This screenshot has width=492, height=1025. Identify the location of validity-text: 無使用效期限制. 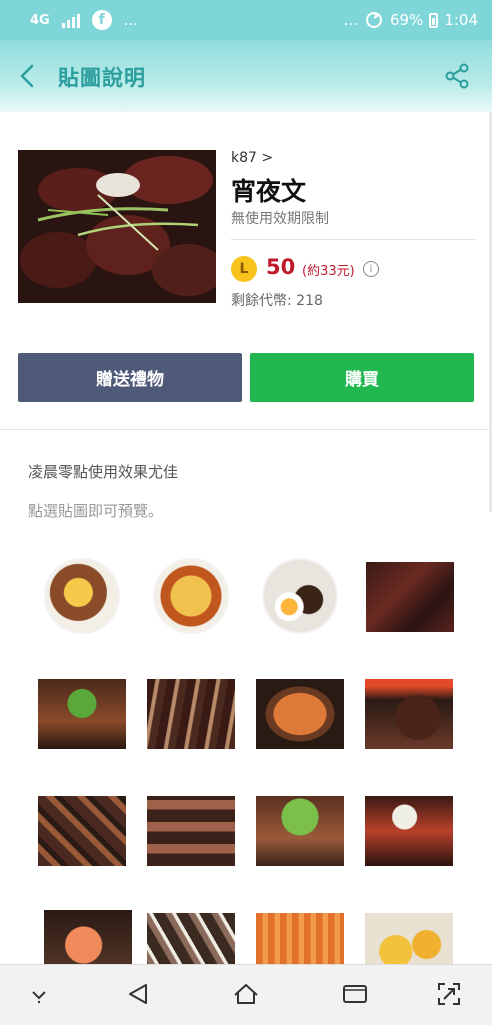
(280, 219).